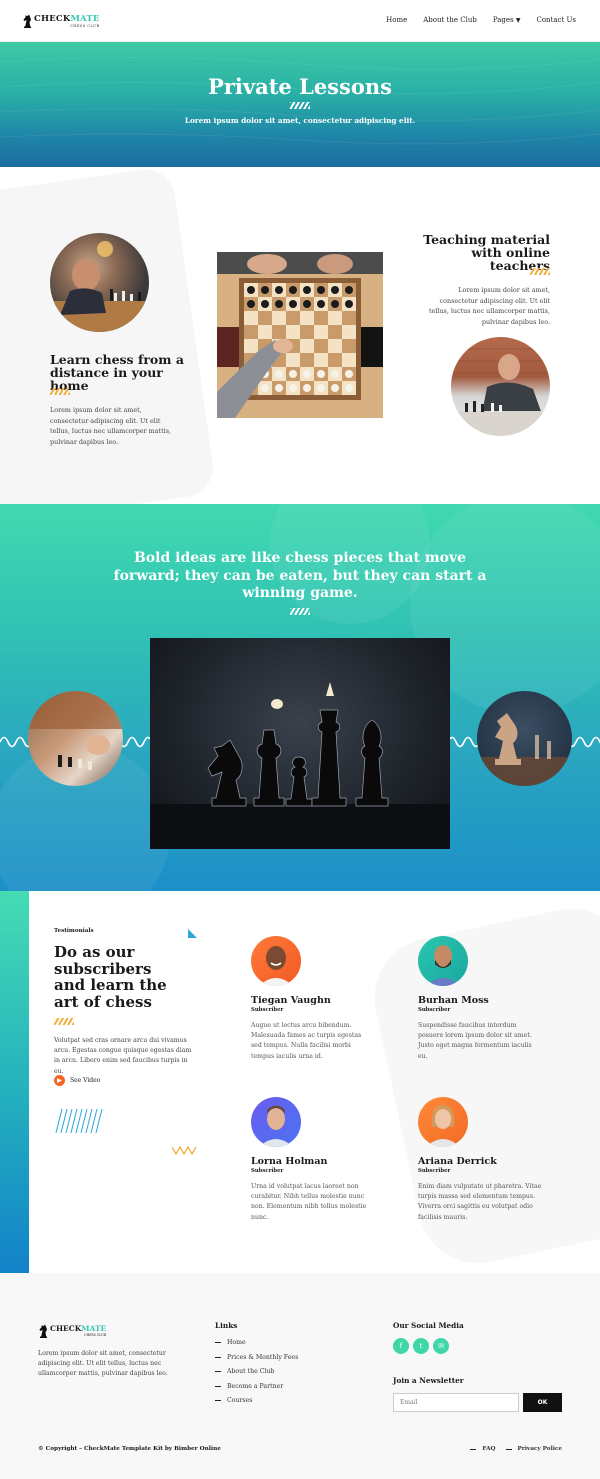  I want to click on nav-pages: Pages ▼, so click(507, 20).